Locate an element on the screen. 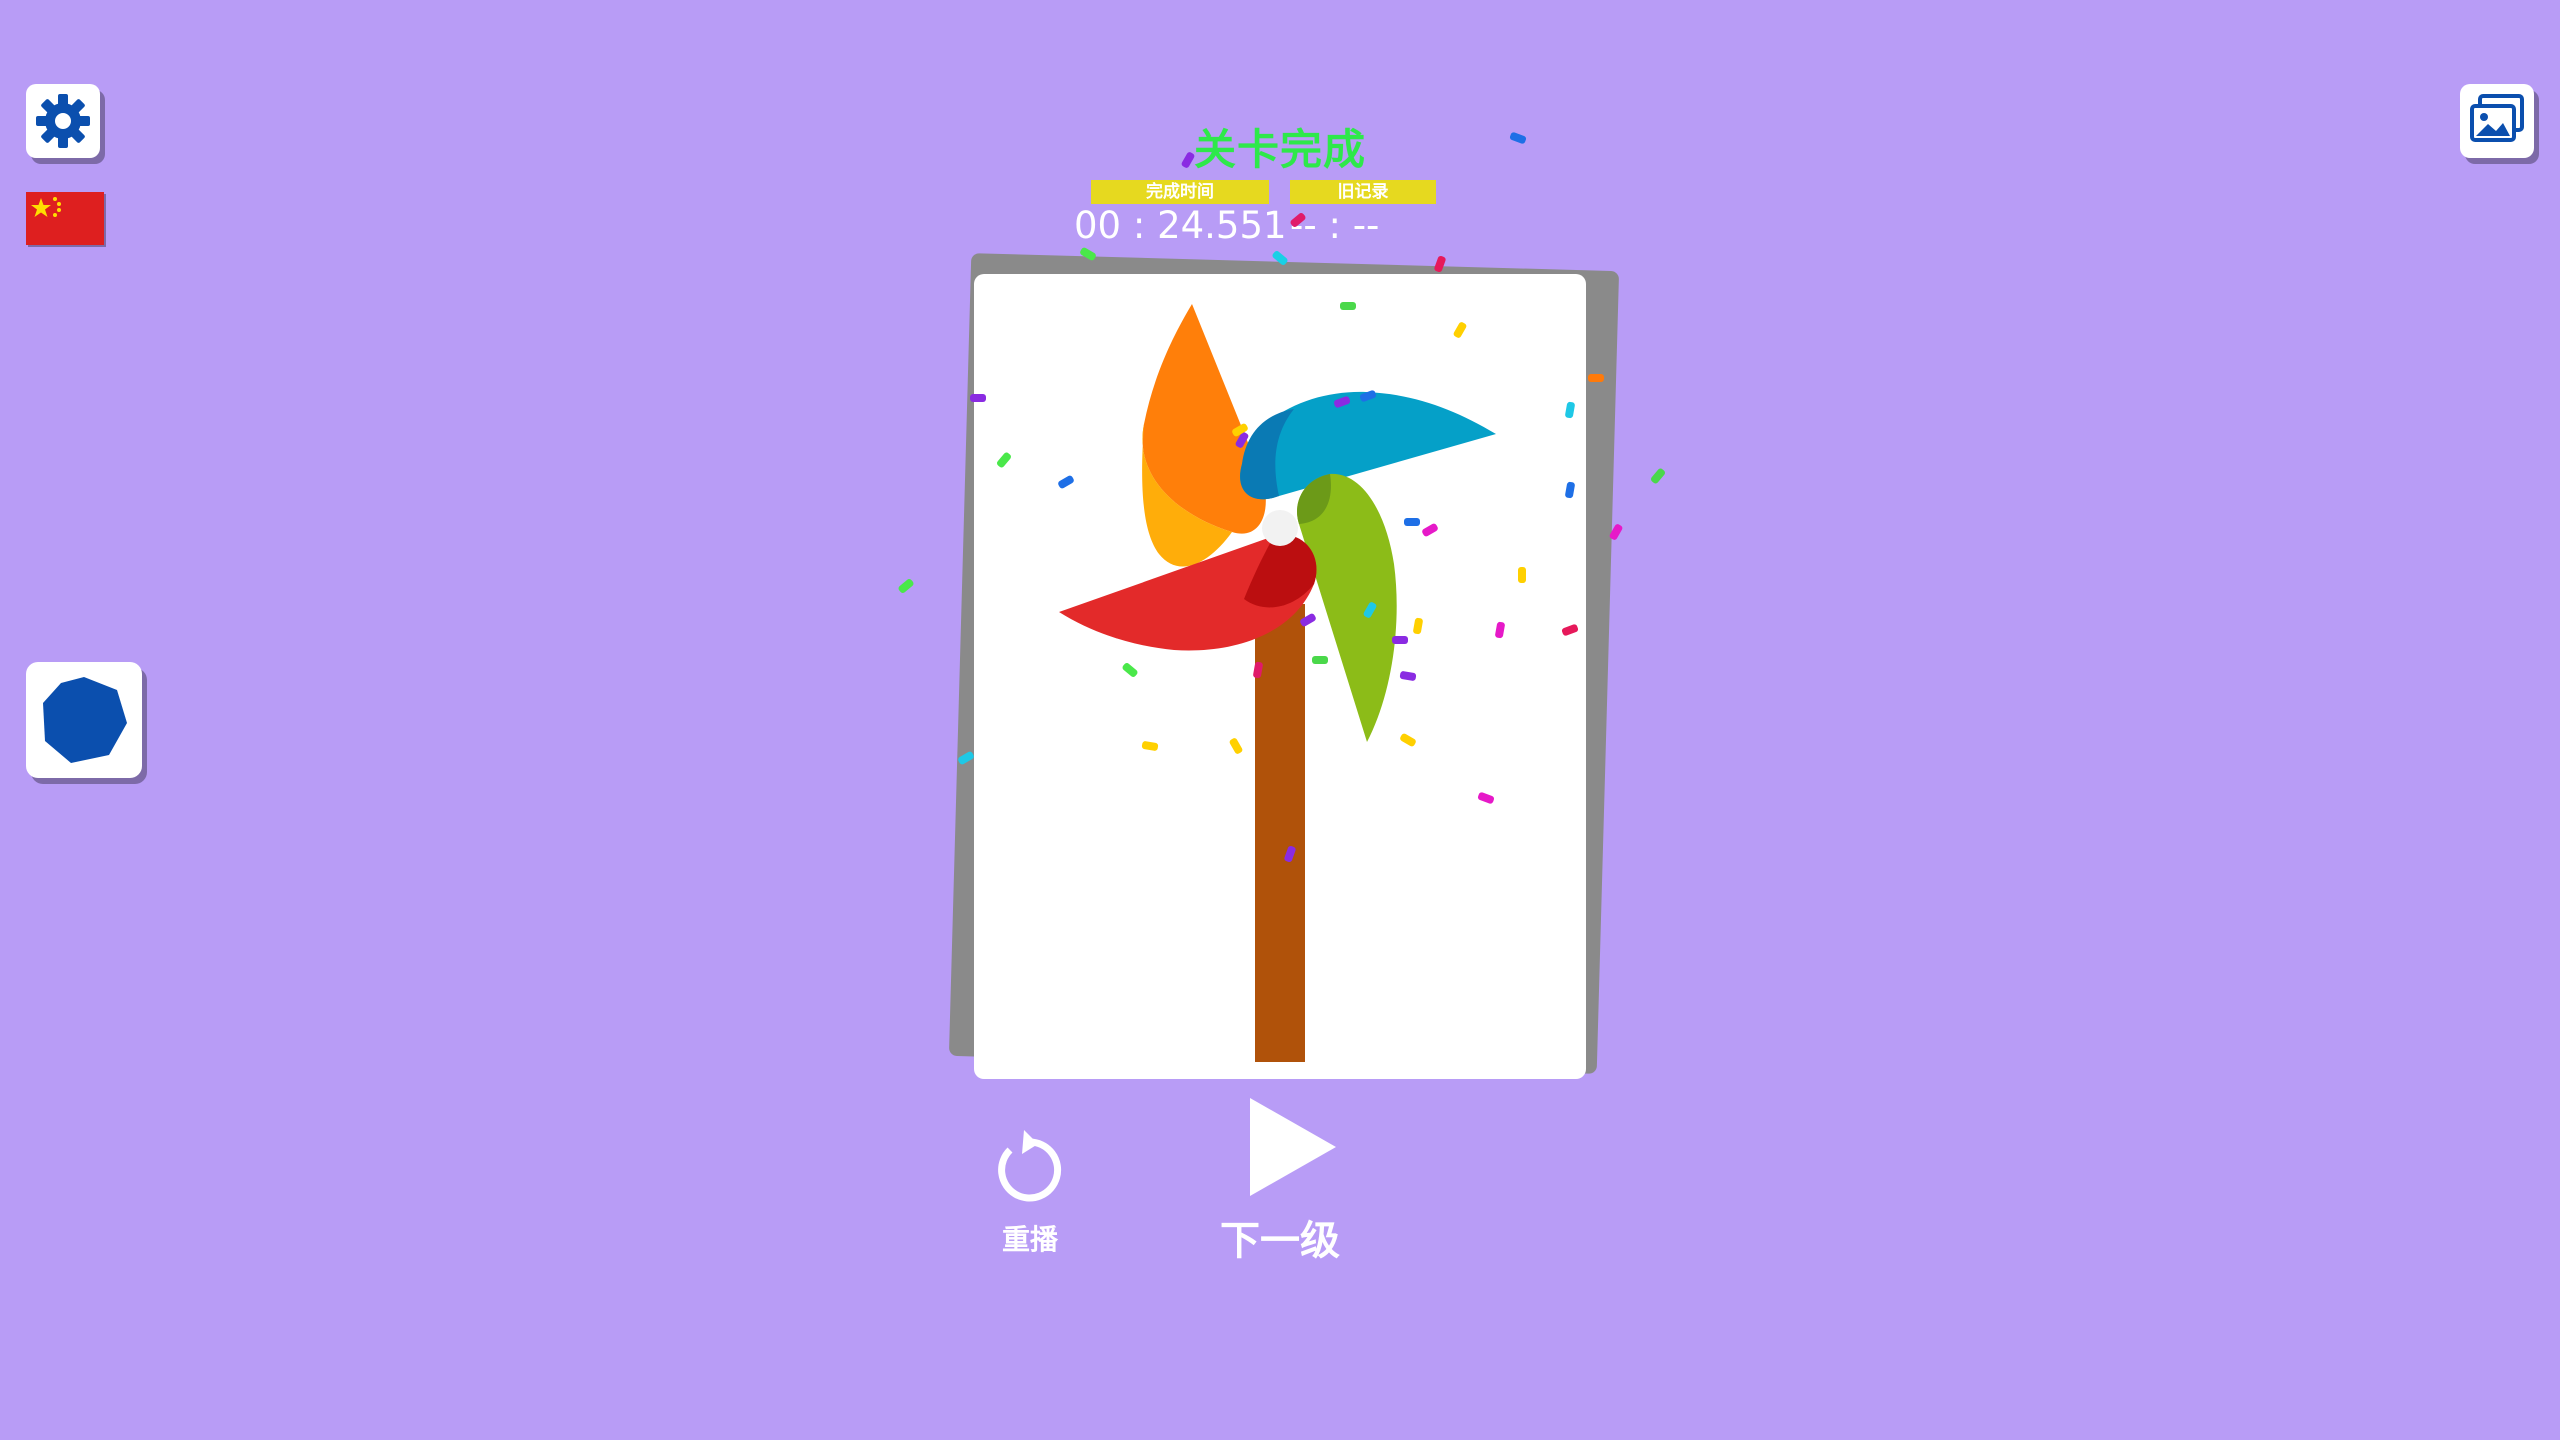 The height and width of the screenshot is (1440, 2560). old-record-value: -- is located at coordinates (1335, 225).